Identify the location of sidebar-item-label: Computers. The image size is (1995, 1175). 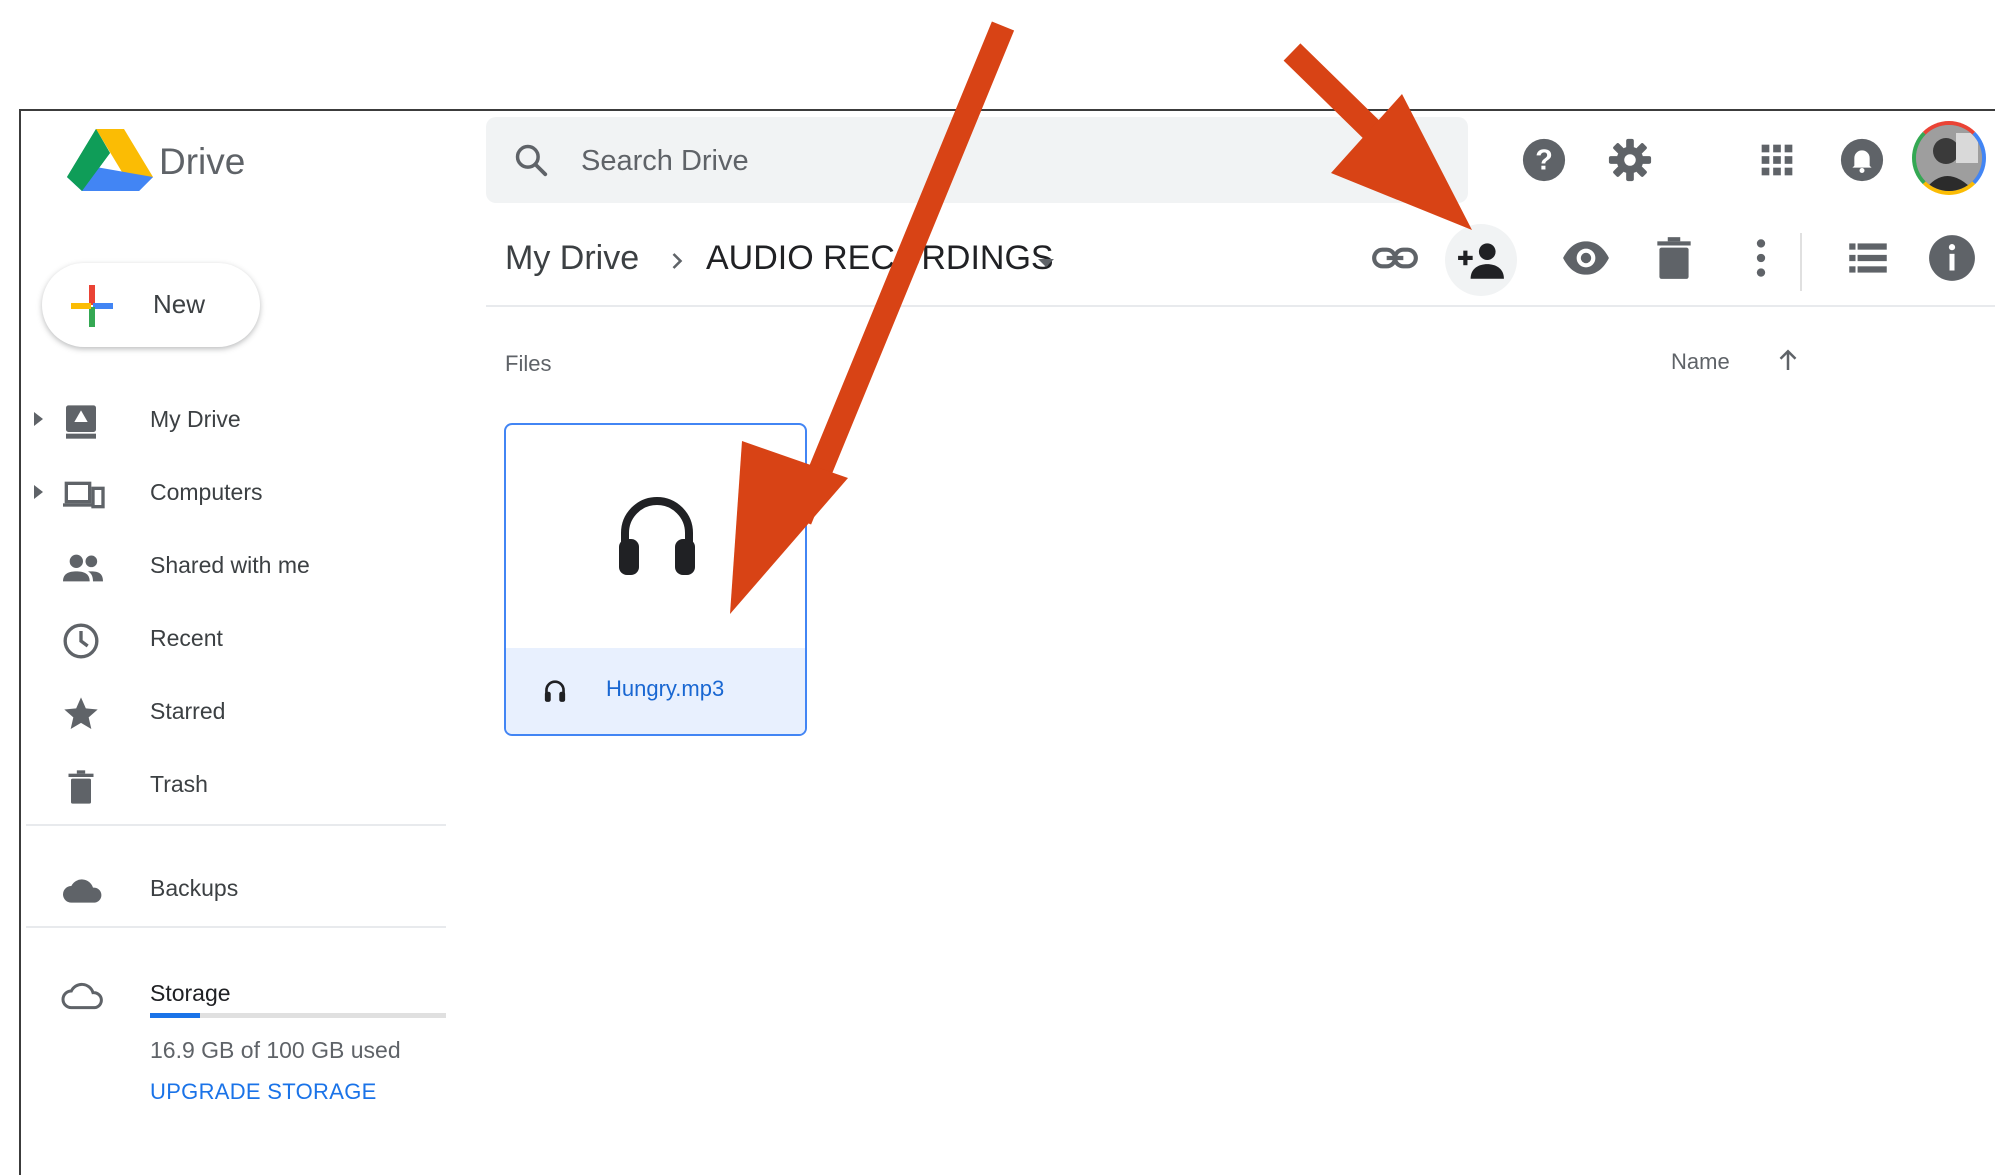
(206, 492).